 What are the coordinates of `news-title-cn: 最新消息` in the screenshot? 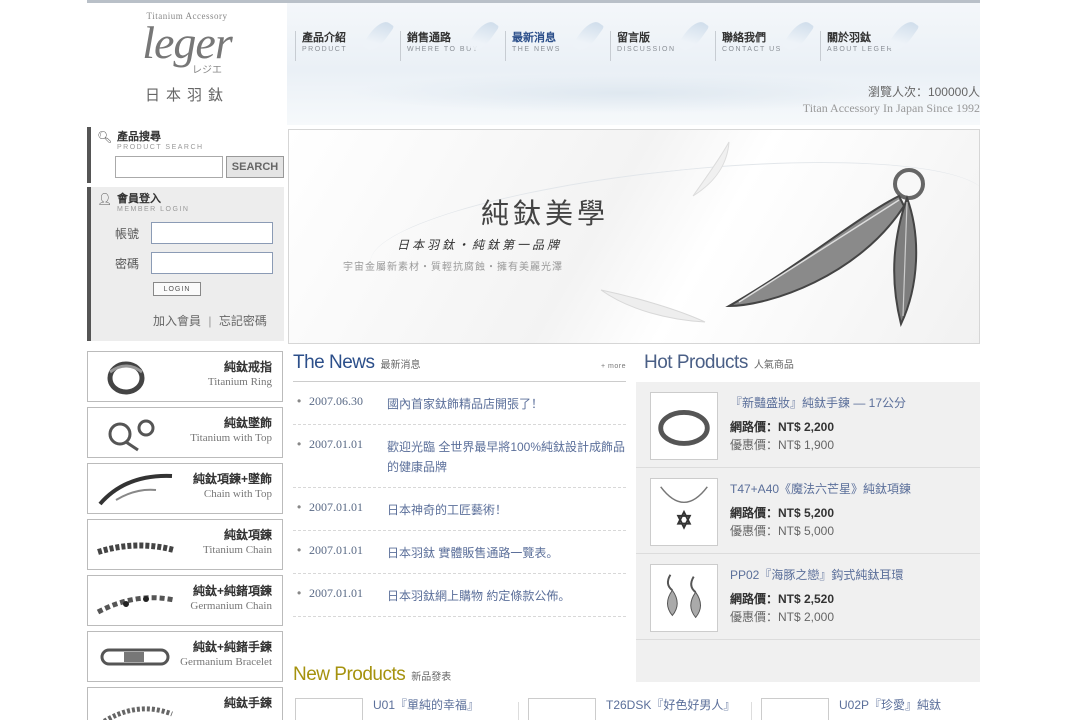 It's located at (400, 365).